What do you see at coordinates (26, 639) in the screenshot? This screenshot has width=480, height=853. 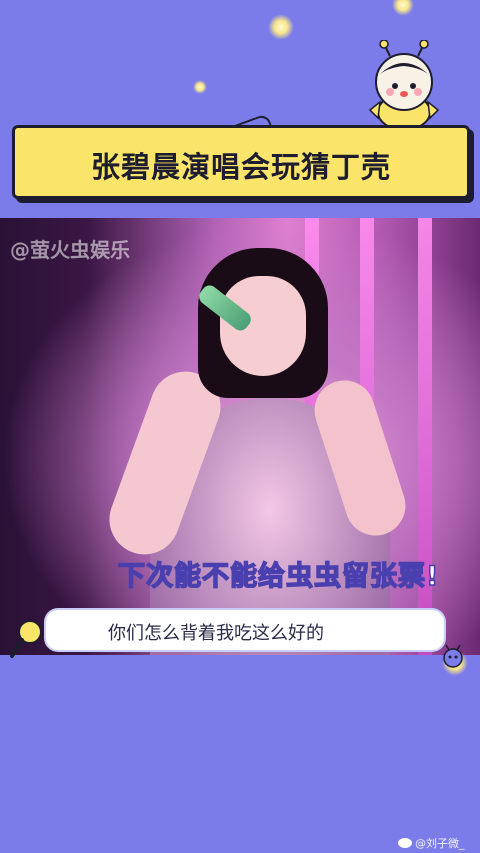 I see `microphone-icon` at bounding box center [26, 639].